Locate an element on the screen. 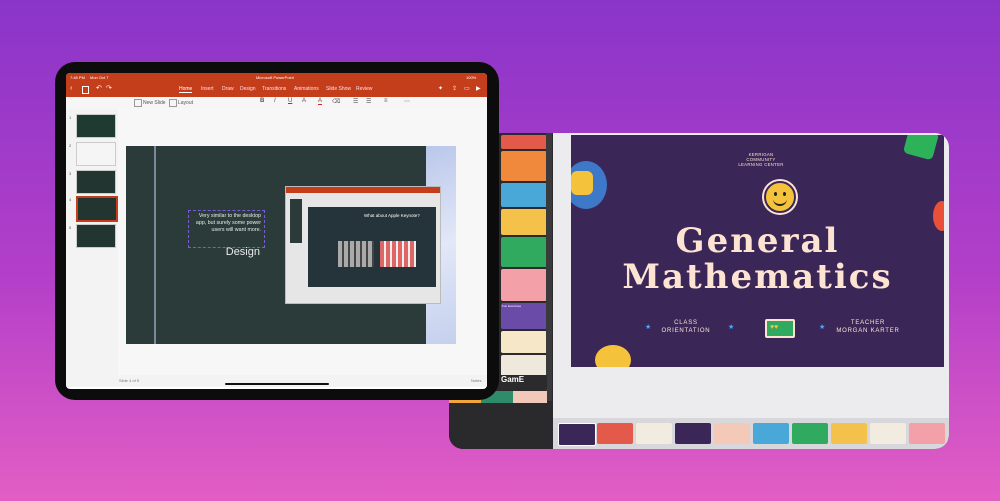 The height and width of the screenshot is (501, 1000). file-icon is located at coordinates (85, 90).